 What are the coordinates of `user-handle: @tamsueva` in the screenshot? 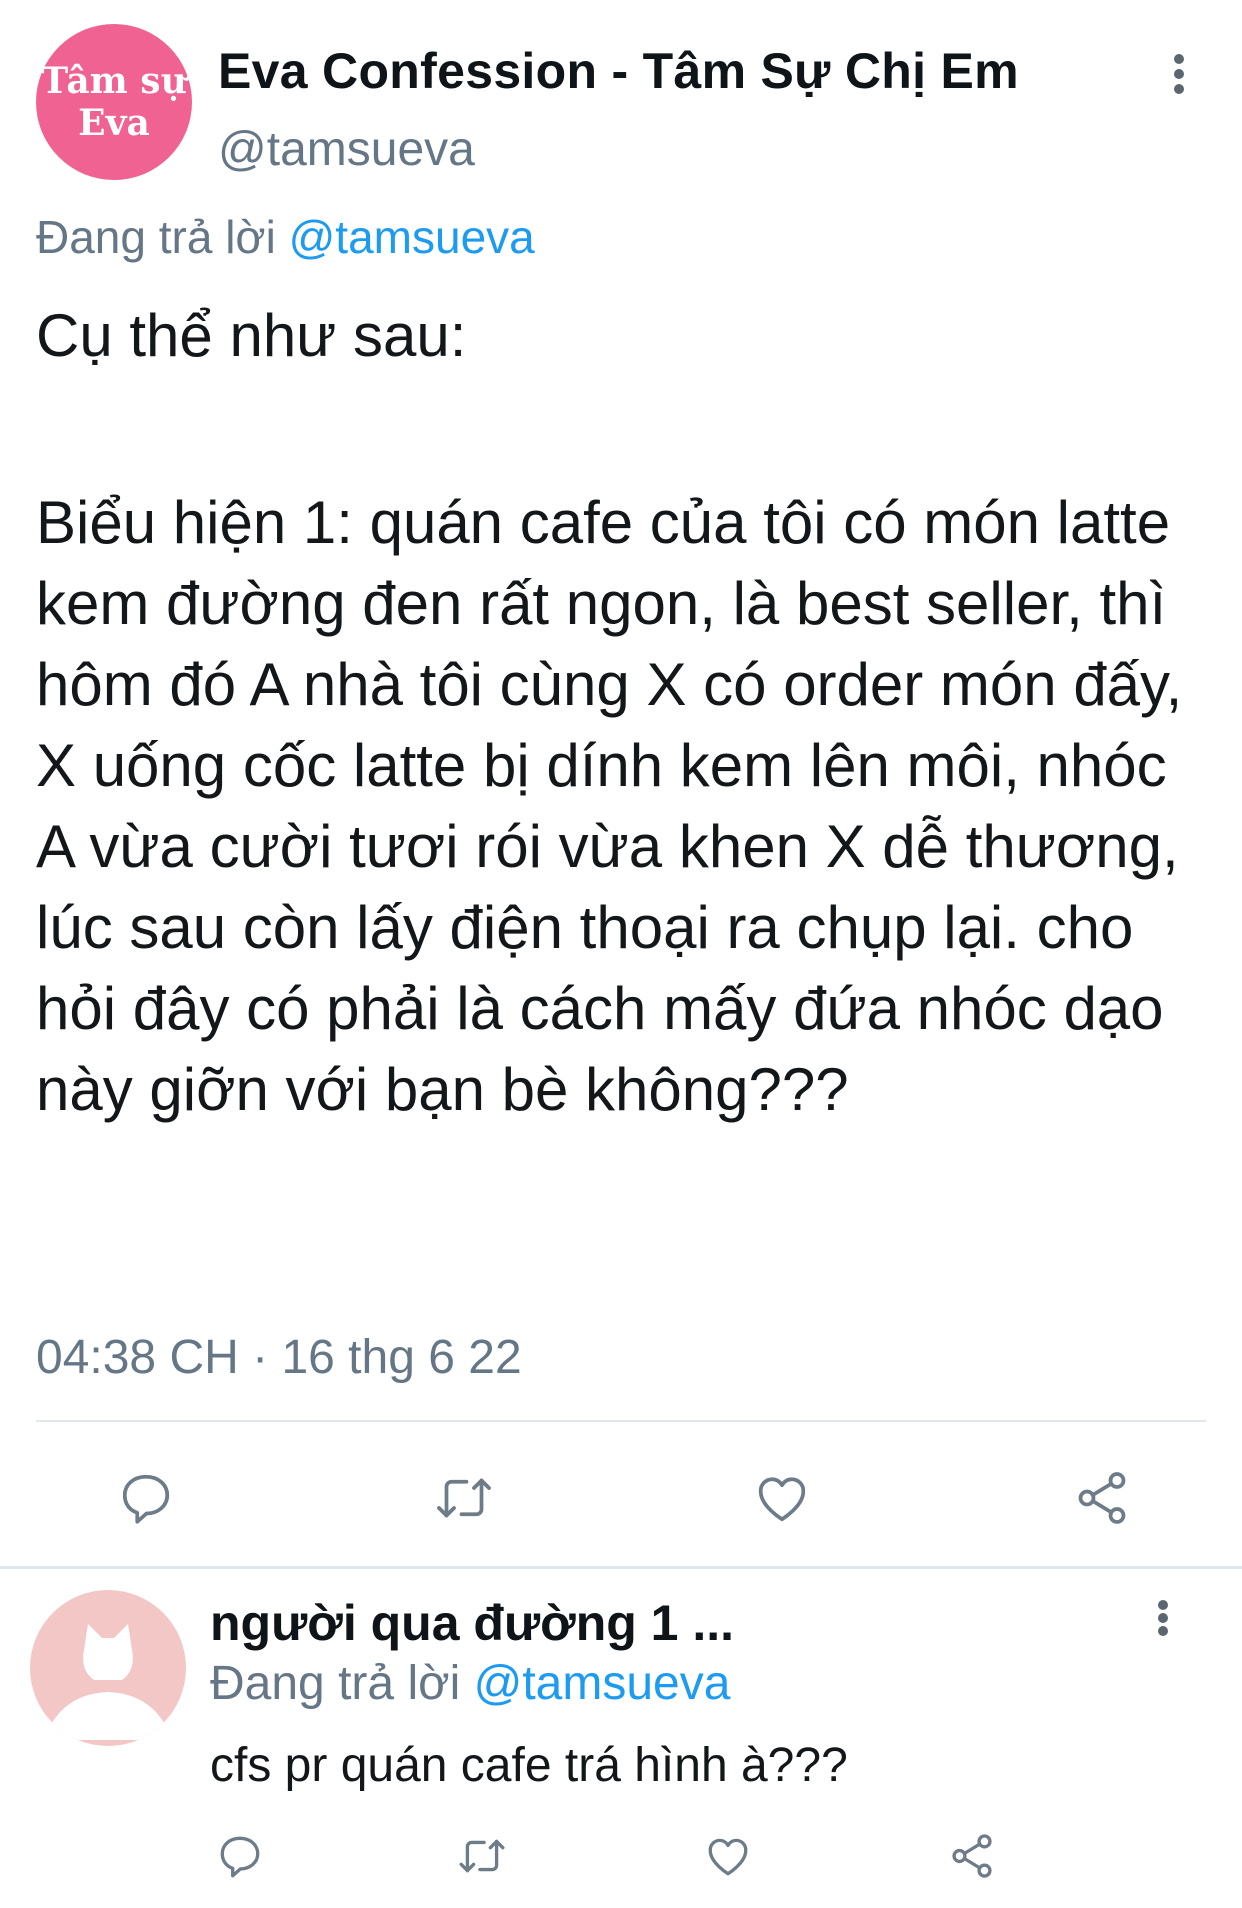 It's located at (346, 149).